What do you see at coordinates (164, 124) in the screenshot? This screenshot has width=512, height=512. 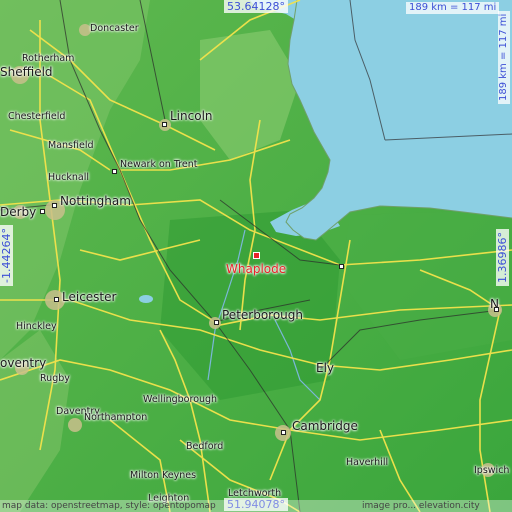 I see `city-marker-lincoln` at bounding box center [164, 124].